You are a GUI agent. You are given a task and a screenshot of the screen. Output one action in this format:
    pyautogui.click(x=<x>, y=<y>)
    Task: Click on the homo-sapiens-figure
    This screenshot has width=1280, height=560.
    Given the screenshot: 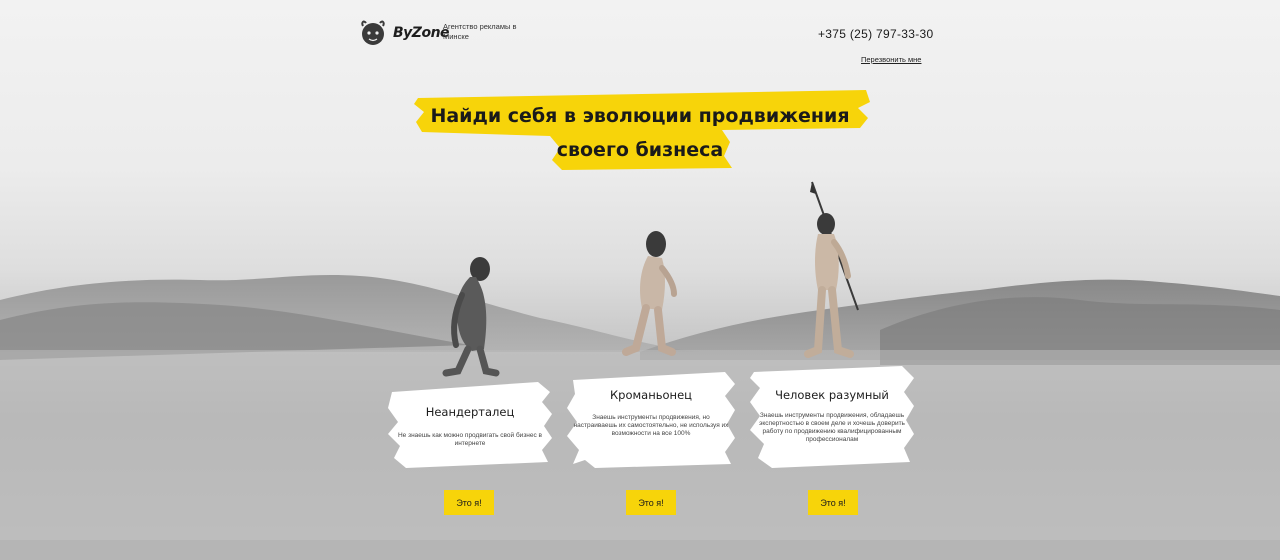 What is the action you would take?
    pyautogui.click(x=831, y=269)
    